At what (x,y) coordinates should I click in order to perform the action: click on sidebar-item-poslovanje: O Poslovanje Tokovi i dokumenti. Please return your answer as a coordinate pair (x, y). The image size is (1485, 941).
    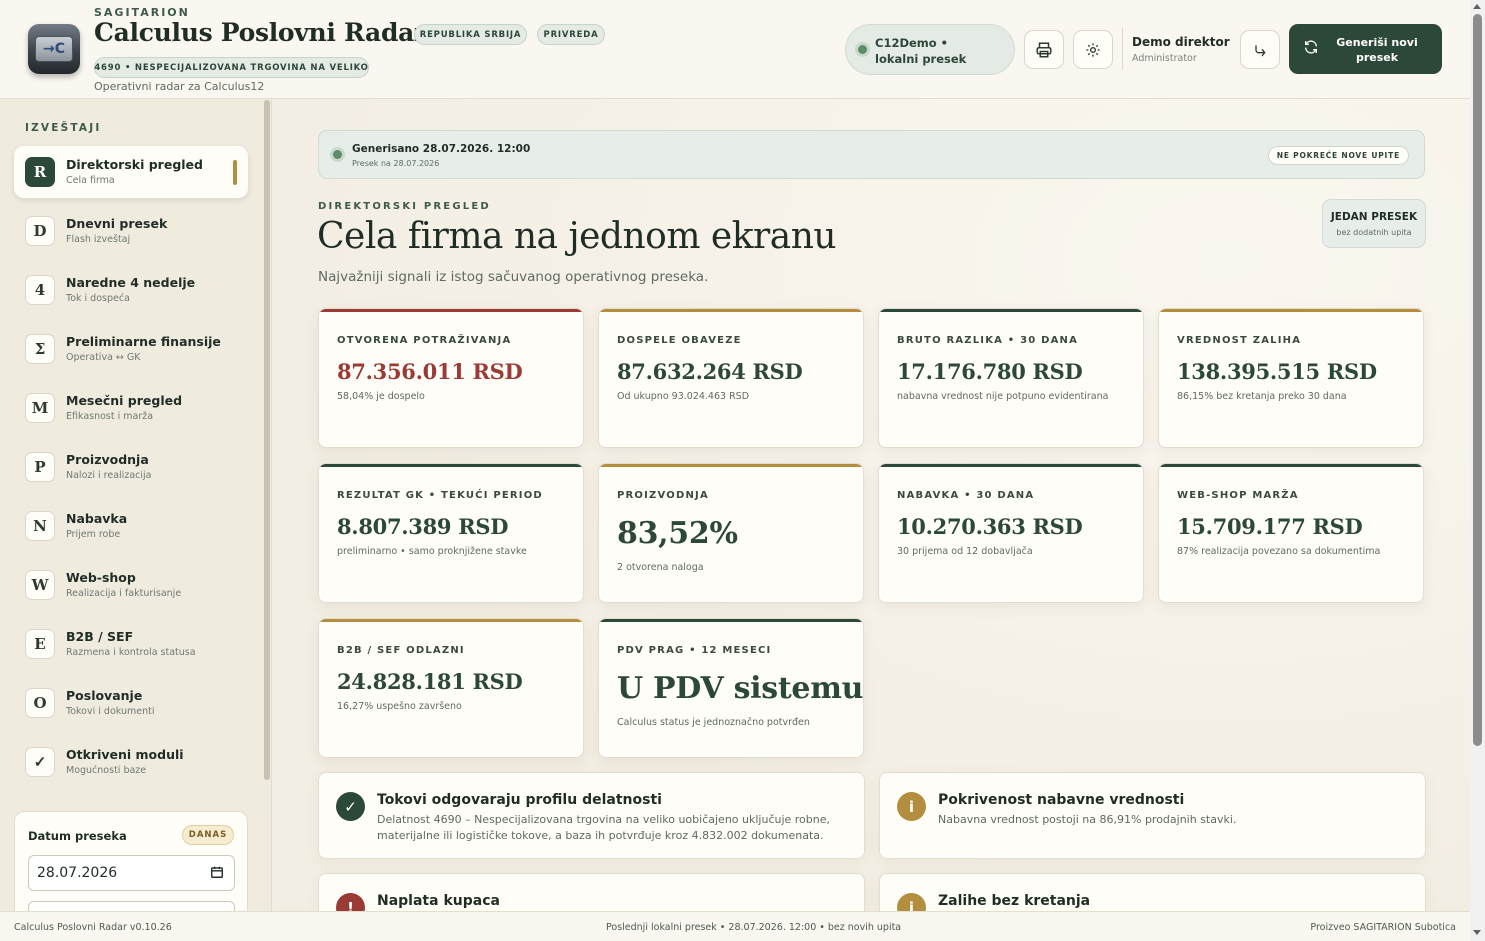
    Looking at the image, I should click on (131, 703).